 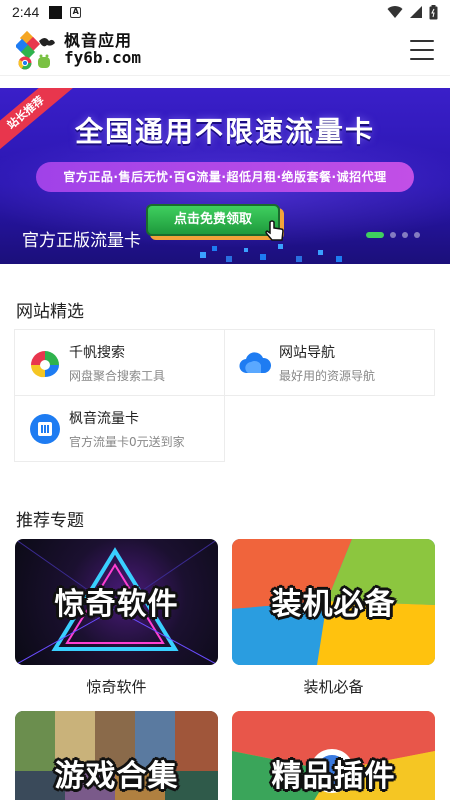 I want to click on topic-card-image: 惊奇软件, so click(x=116, y=602).